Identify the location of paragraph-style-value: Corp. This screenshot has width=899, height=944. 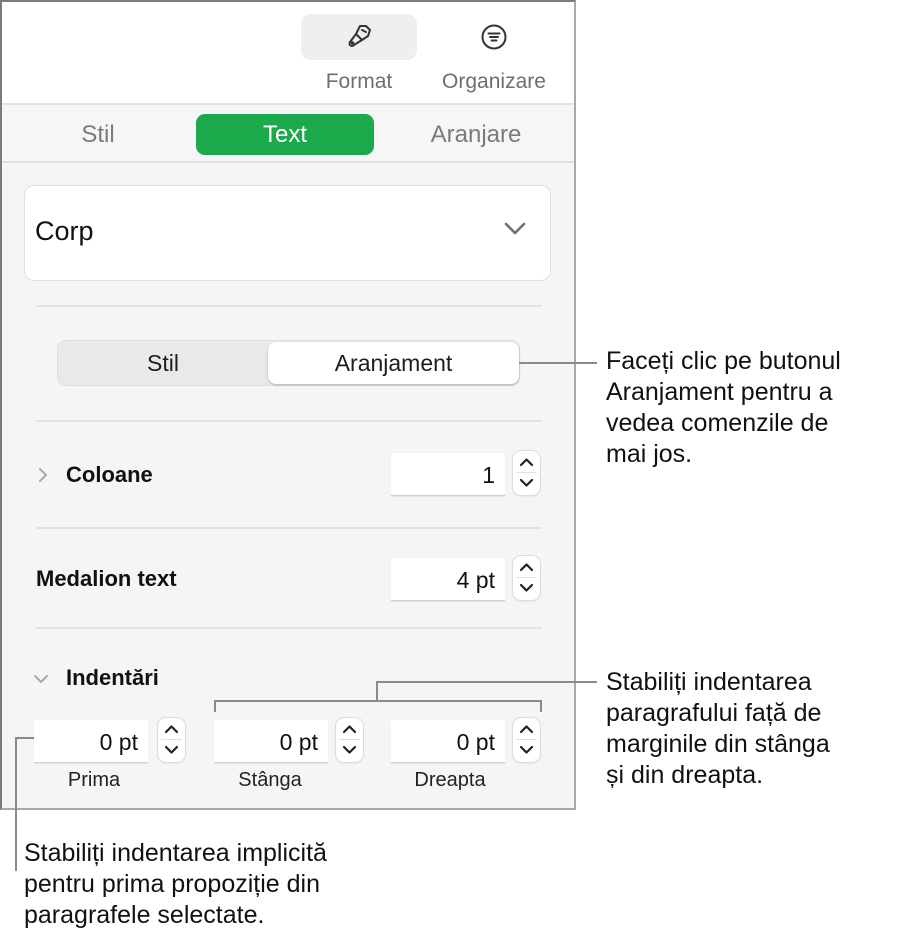
(64, 231).